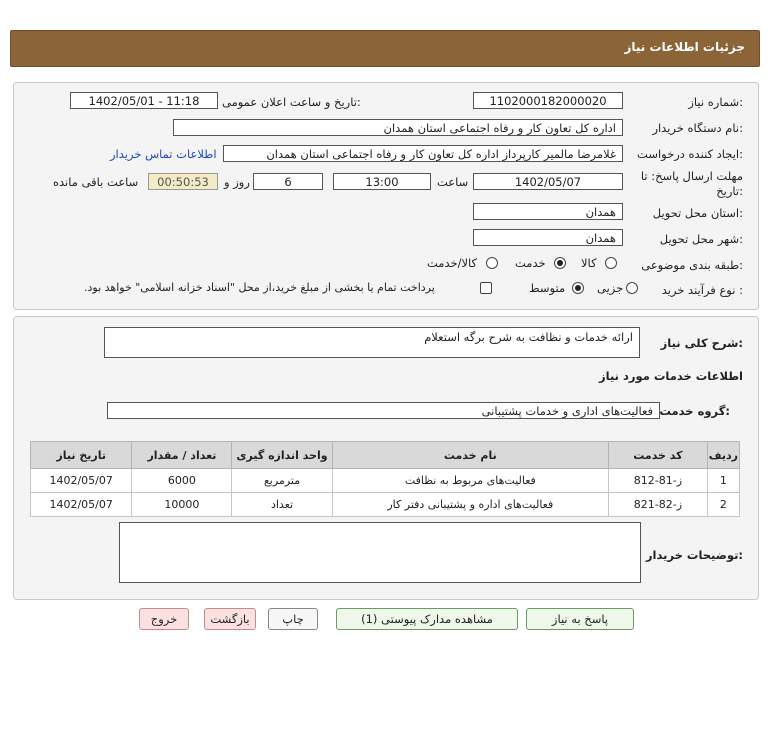 Image resolution: width=770 pixels, height=745 pixels. What do you see at coordinates (144, 100) in the screenshot?
I see `announce-field: 1402/05/01 - 11:18` at bounding box center [144, 100].